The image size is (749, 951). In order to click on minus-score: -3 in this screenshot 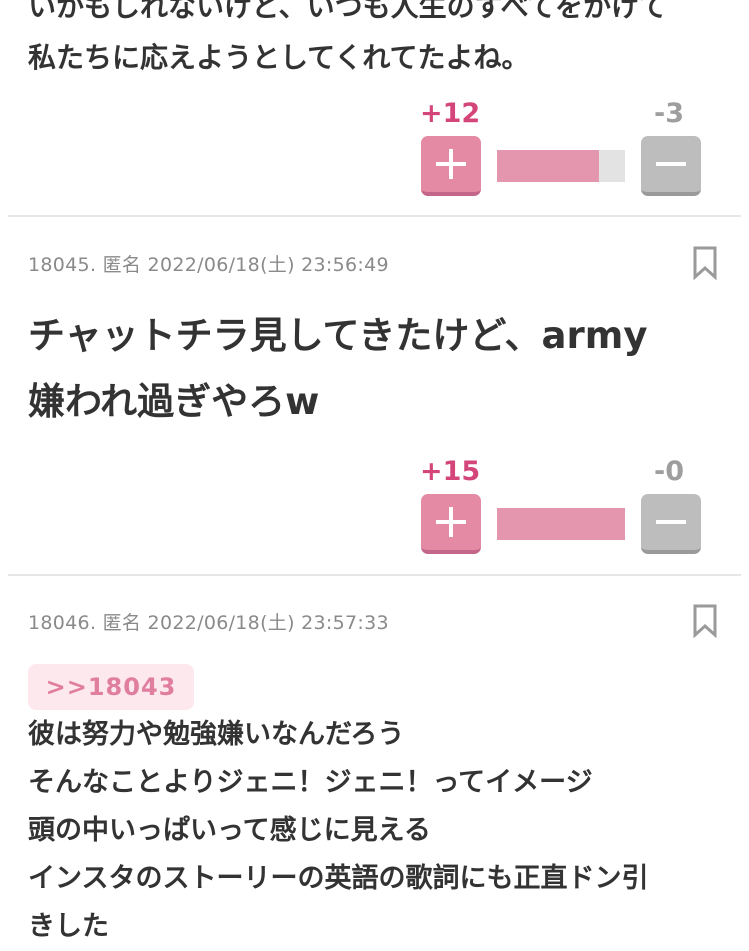, I will do `click(669, 113)`.